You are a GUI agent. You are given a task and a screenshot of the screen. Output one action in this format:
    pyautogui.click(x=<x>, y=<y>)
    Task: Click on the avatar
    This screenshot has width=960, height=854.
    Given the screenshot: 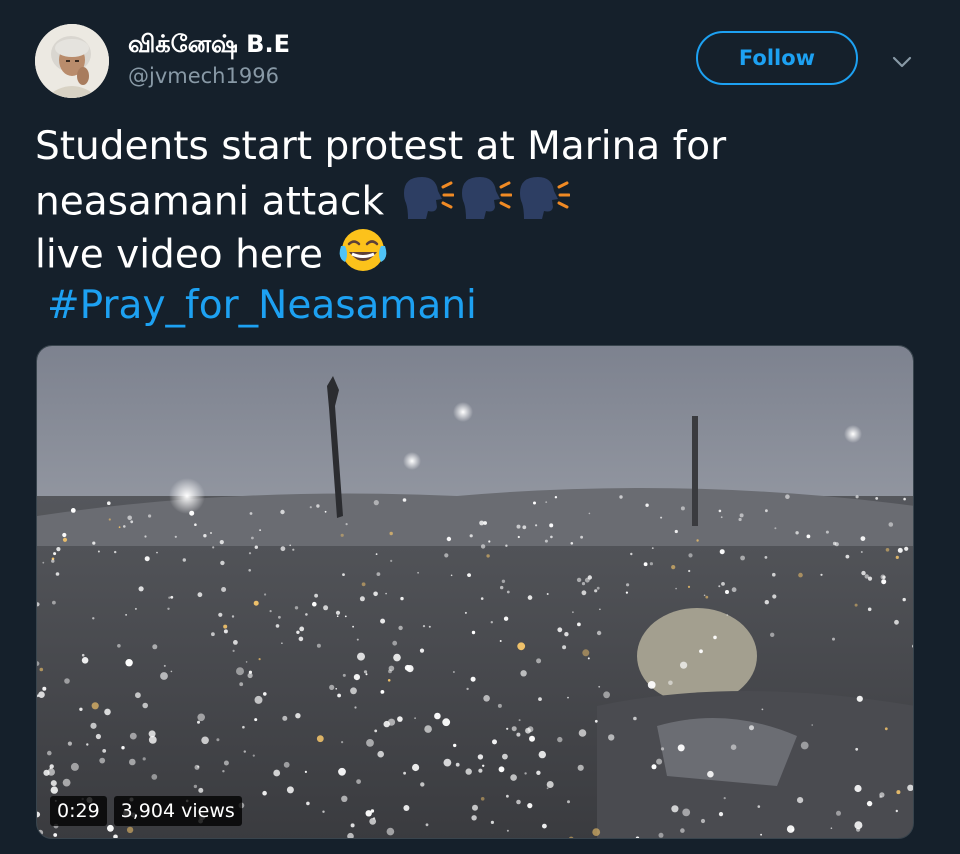 What is the action you would take?
    pyautogui.click(x=72, y=61)
    